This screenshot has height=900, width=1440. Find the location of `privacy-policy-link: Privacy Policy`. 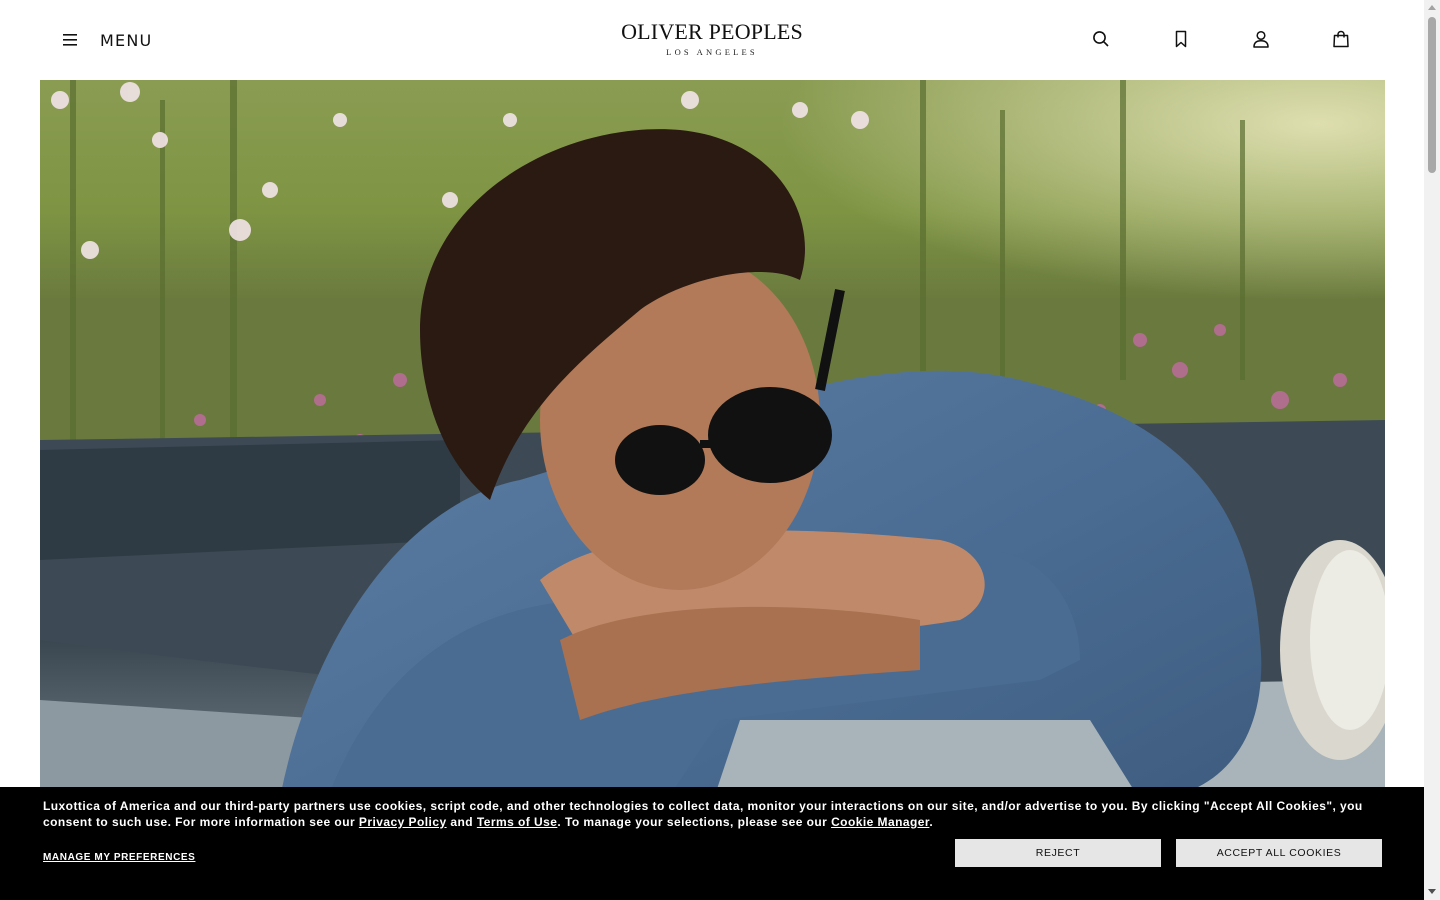

privacy-policy-link: Privacy Policy is located at coordinates (403, 822).